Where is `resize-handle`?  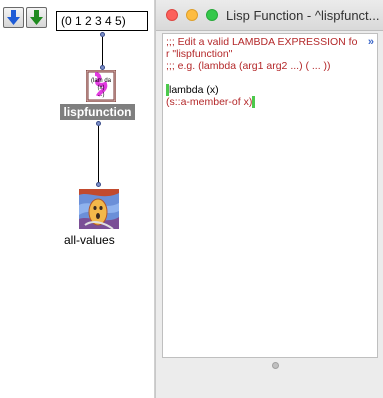
resize-handle is located at coordinates (275, 365).